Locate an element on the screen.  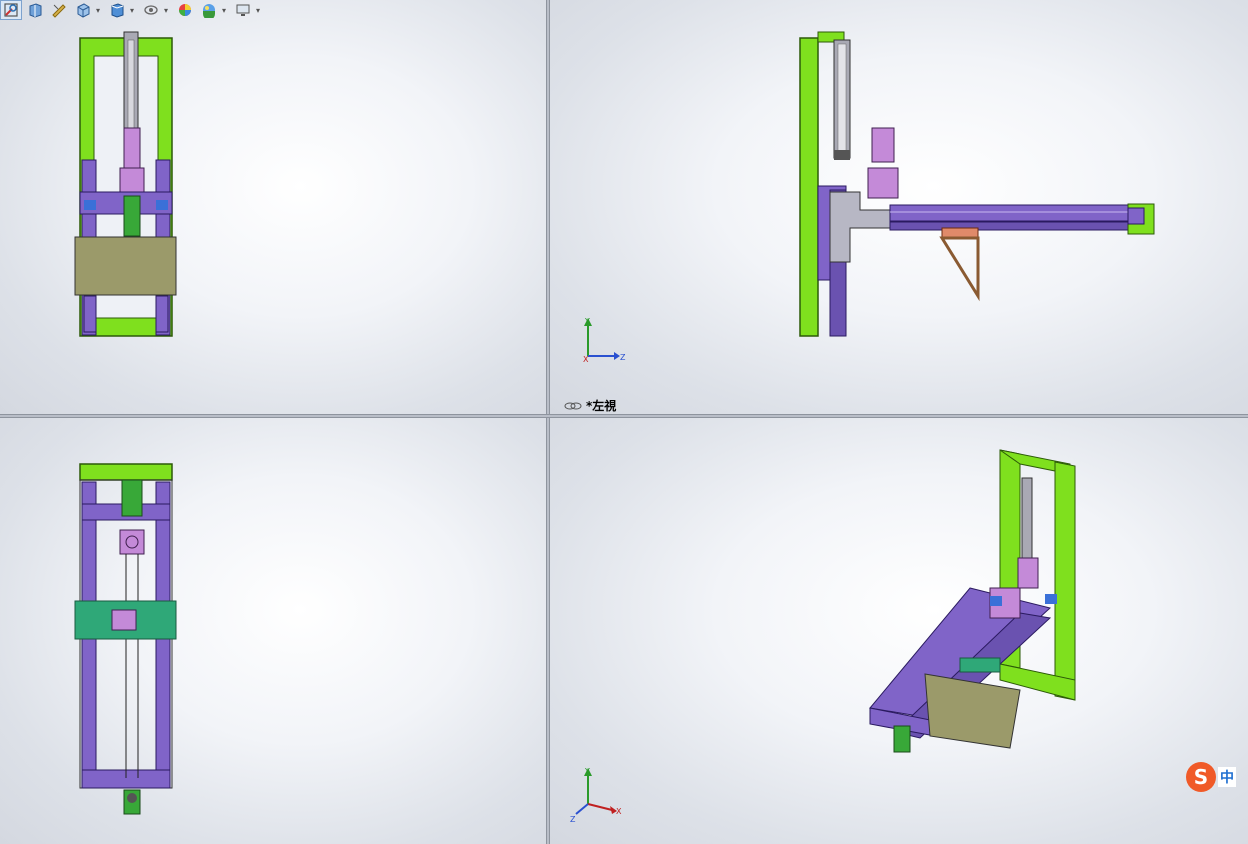
link-views-icon is located at coordinates (573, 405).